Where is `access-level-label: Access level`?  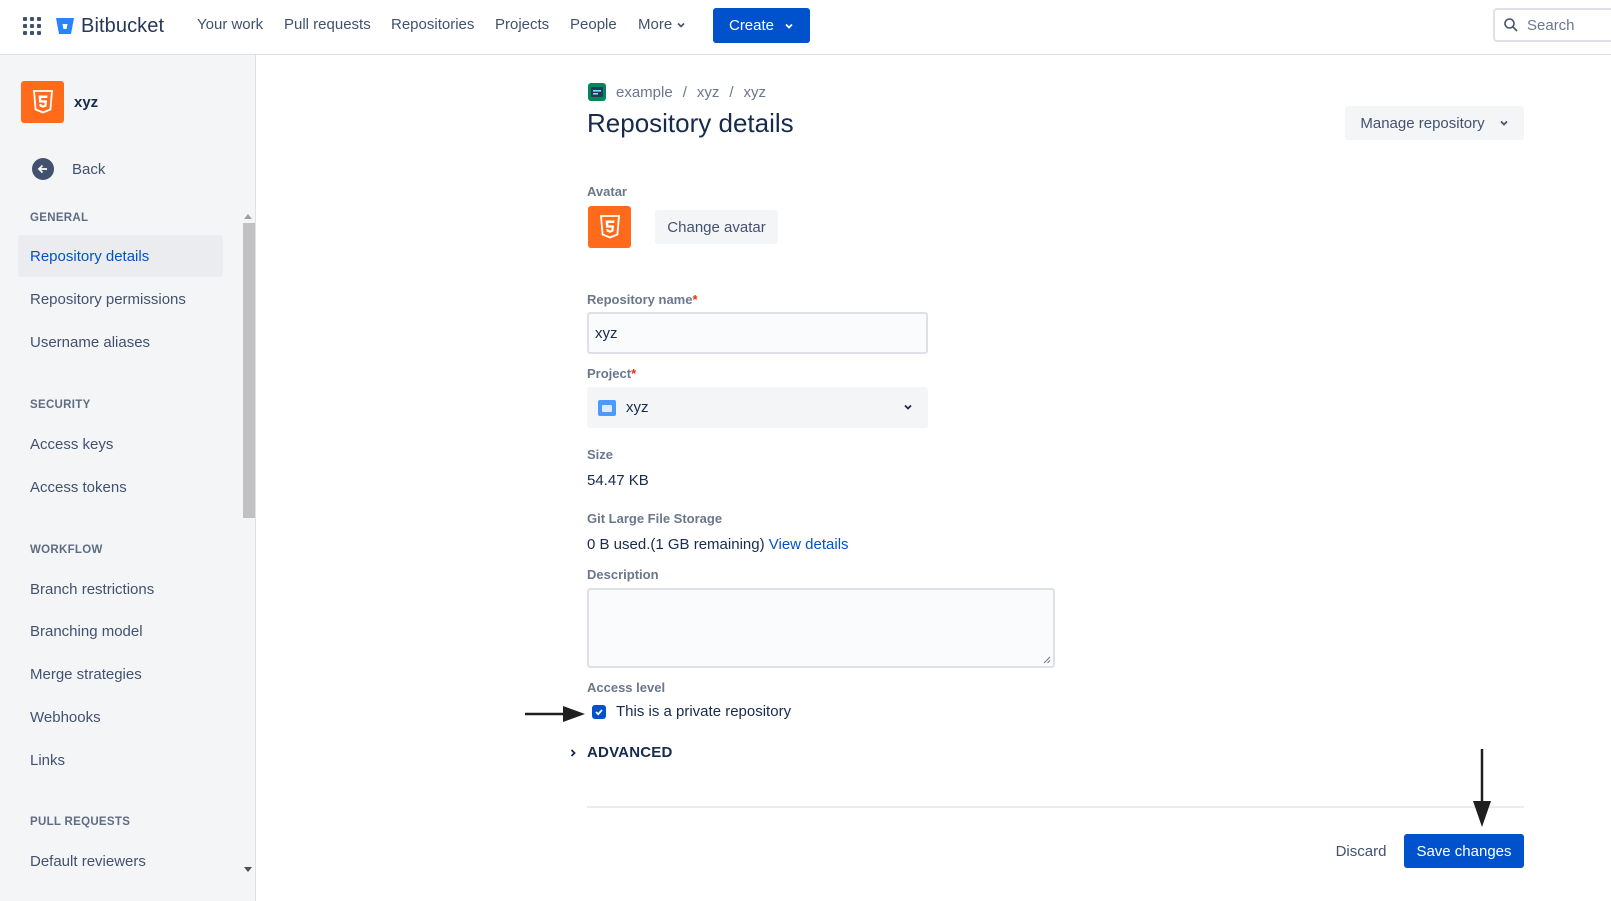 access-level-label: Access level is located at coordinates (626, 687).